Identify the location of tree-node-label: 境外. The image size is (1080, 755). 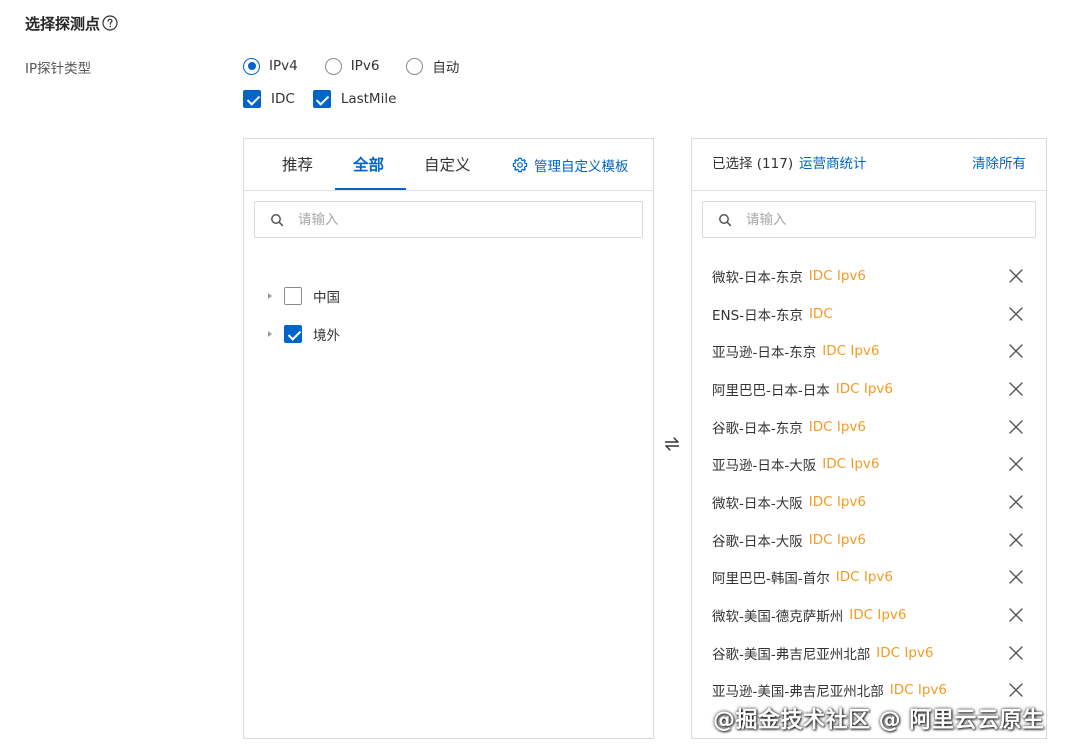
(326, 336).